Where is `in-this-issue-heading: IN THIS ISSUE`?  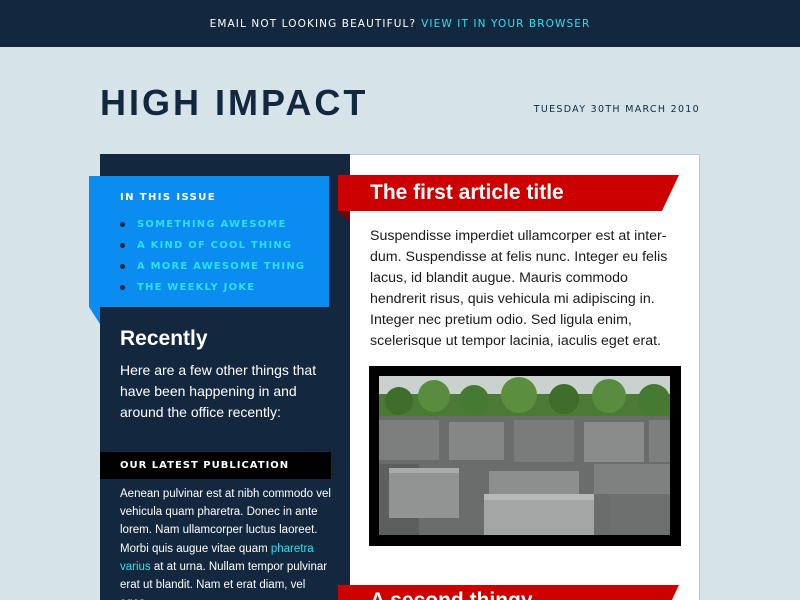
in-this-issue-heading: IN THIS ISSUE is located at coordinates (168, 197).